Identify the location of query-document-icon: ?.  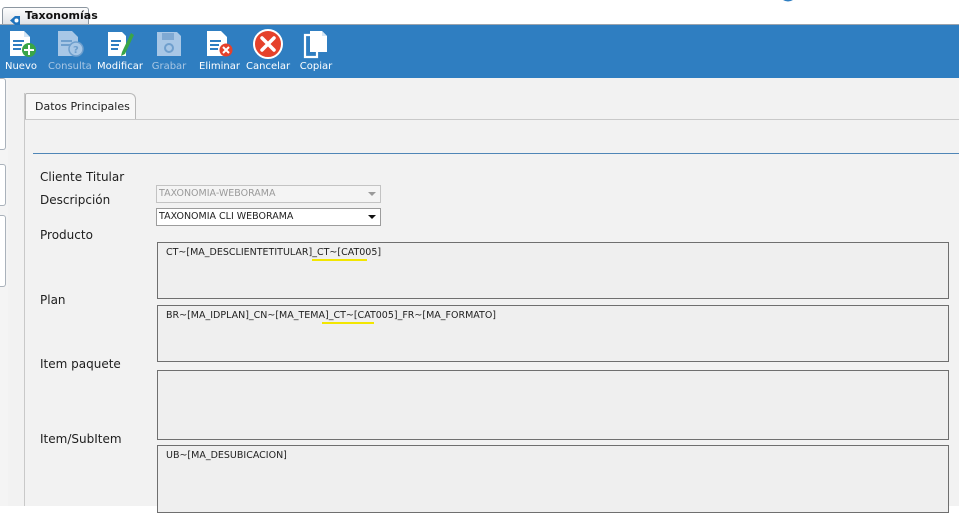
(69, 44).